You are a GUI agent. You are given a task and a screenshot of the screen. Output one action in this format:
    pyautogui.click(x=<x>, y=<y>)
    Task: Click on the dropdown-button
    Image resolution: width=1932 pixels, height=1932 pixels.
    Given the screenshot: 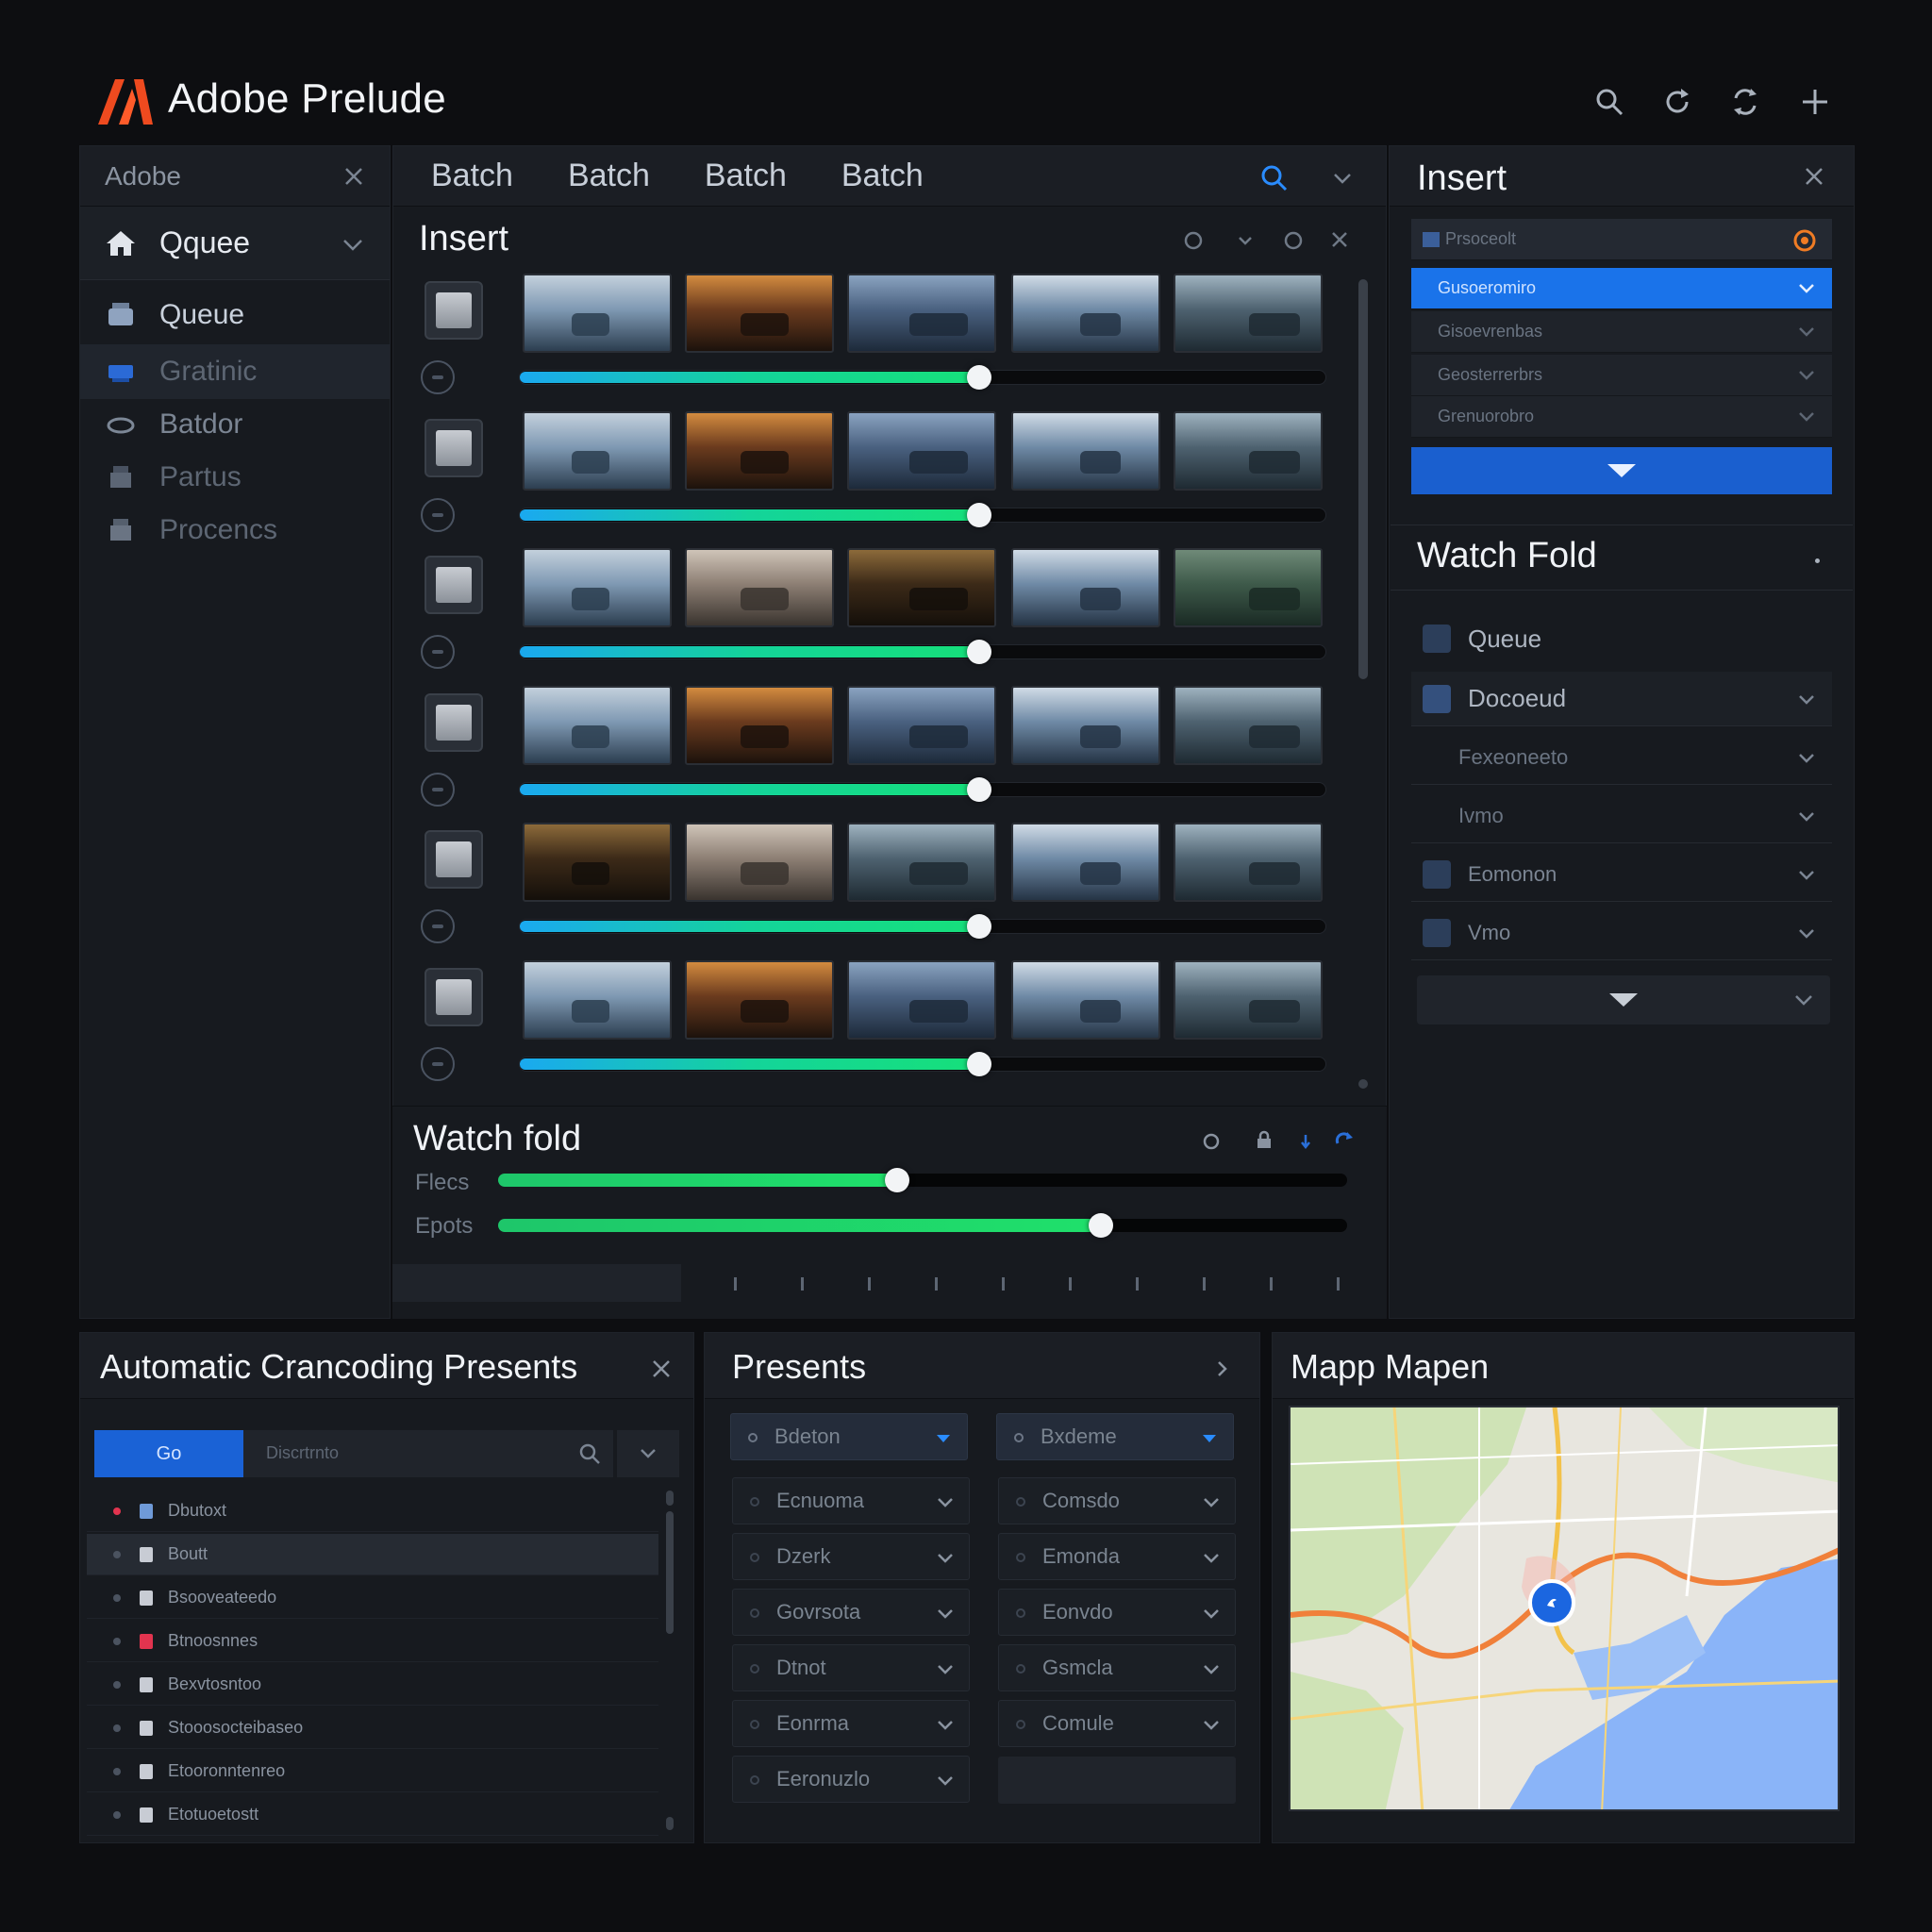 What is the action you would take?
    pyautogui.click(x=648, y=1454)
    